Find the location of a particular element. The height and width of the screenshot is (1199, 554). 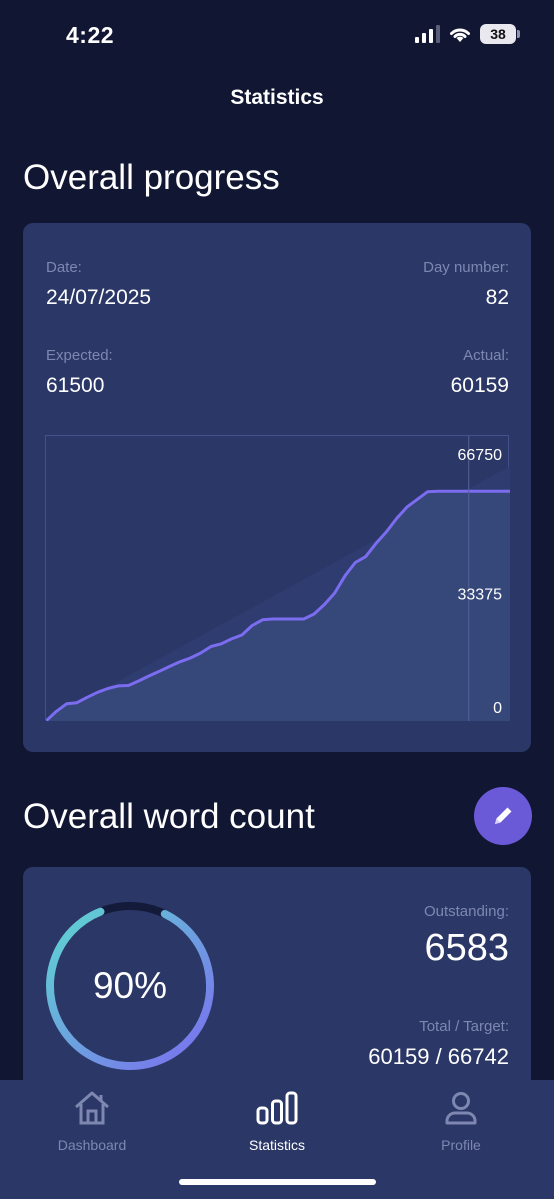

tab-statistics: Statistics is located at coordinates (277, 1121).